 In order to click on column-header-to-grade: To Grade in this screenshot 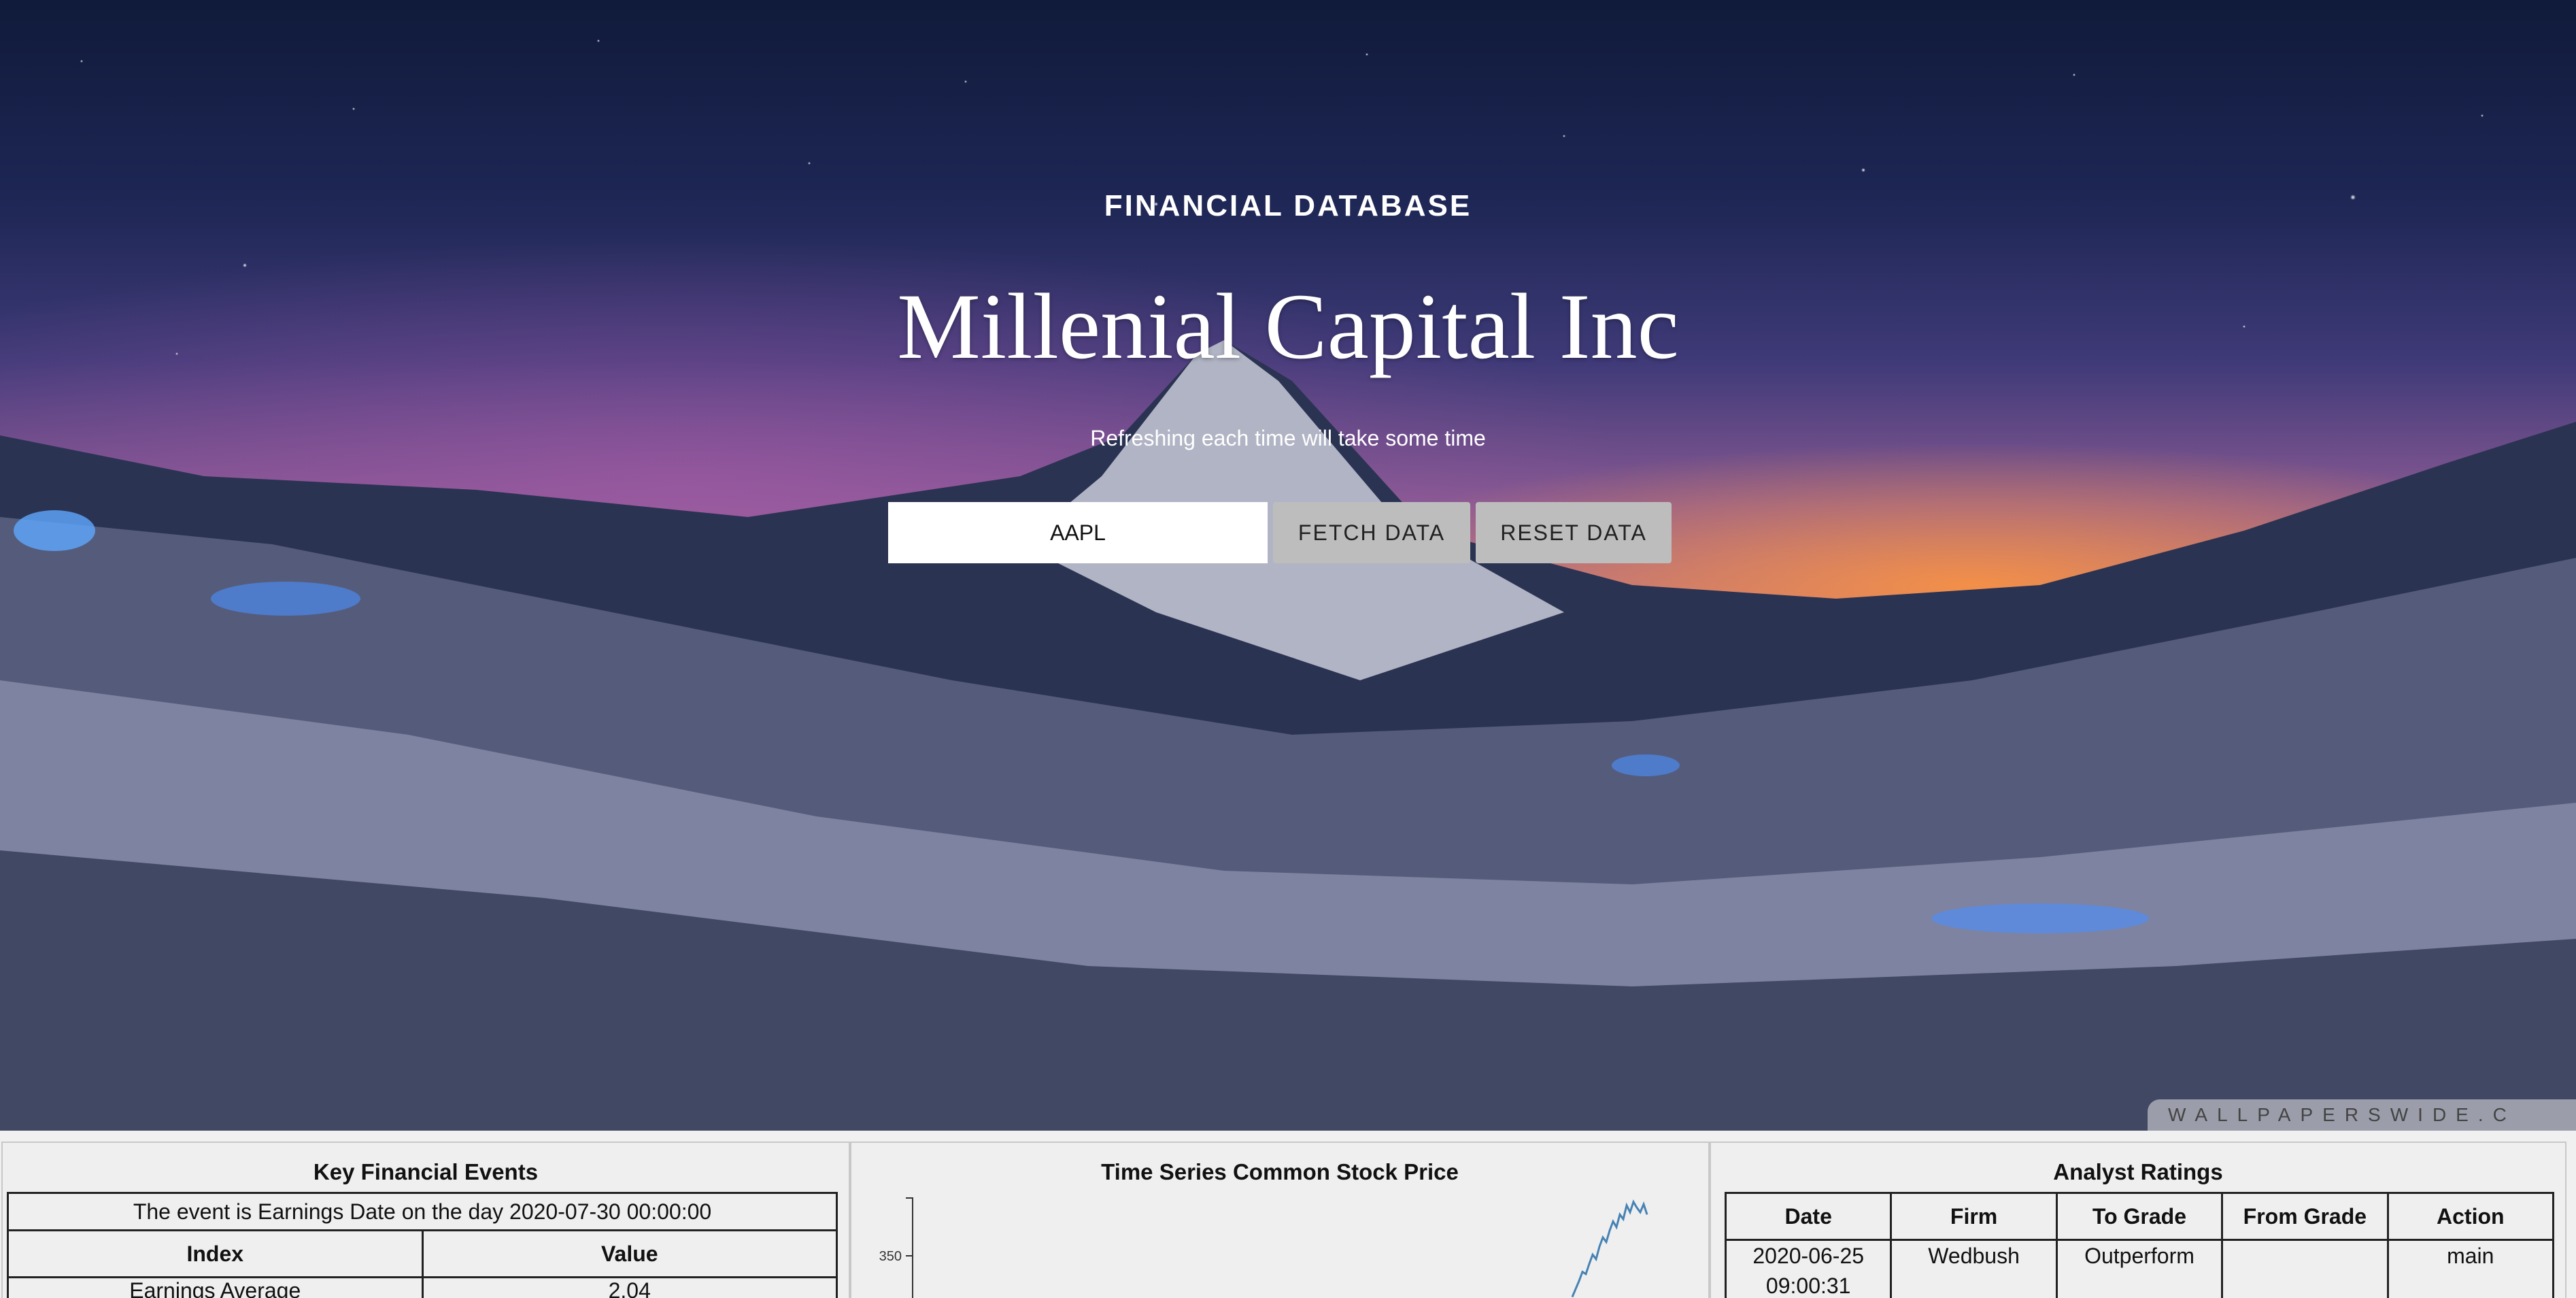, I will do `click(2139, 1216)`.